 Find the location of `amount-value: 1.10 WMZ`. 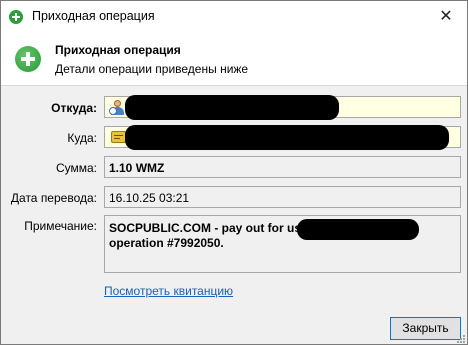

amount-value: 1.10 WMZ is located at coordinates (137, 168).